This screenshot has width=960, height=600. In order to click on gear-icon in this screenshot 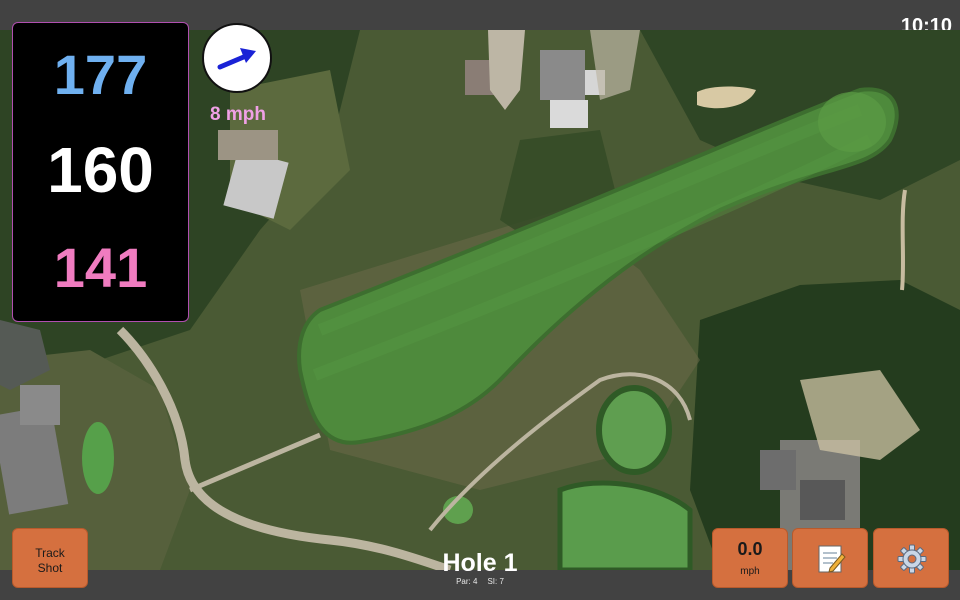, I will do `click(912, 559)`.